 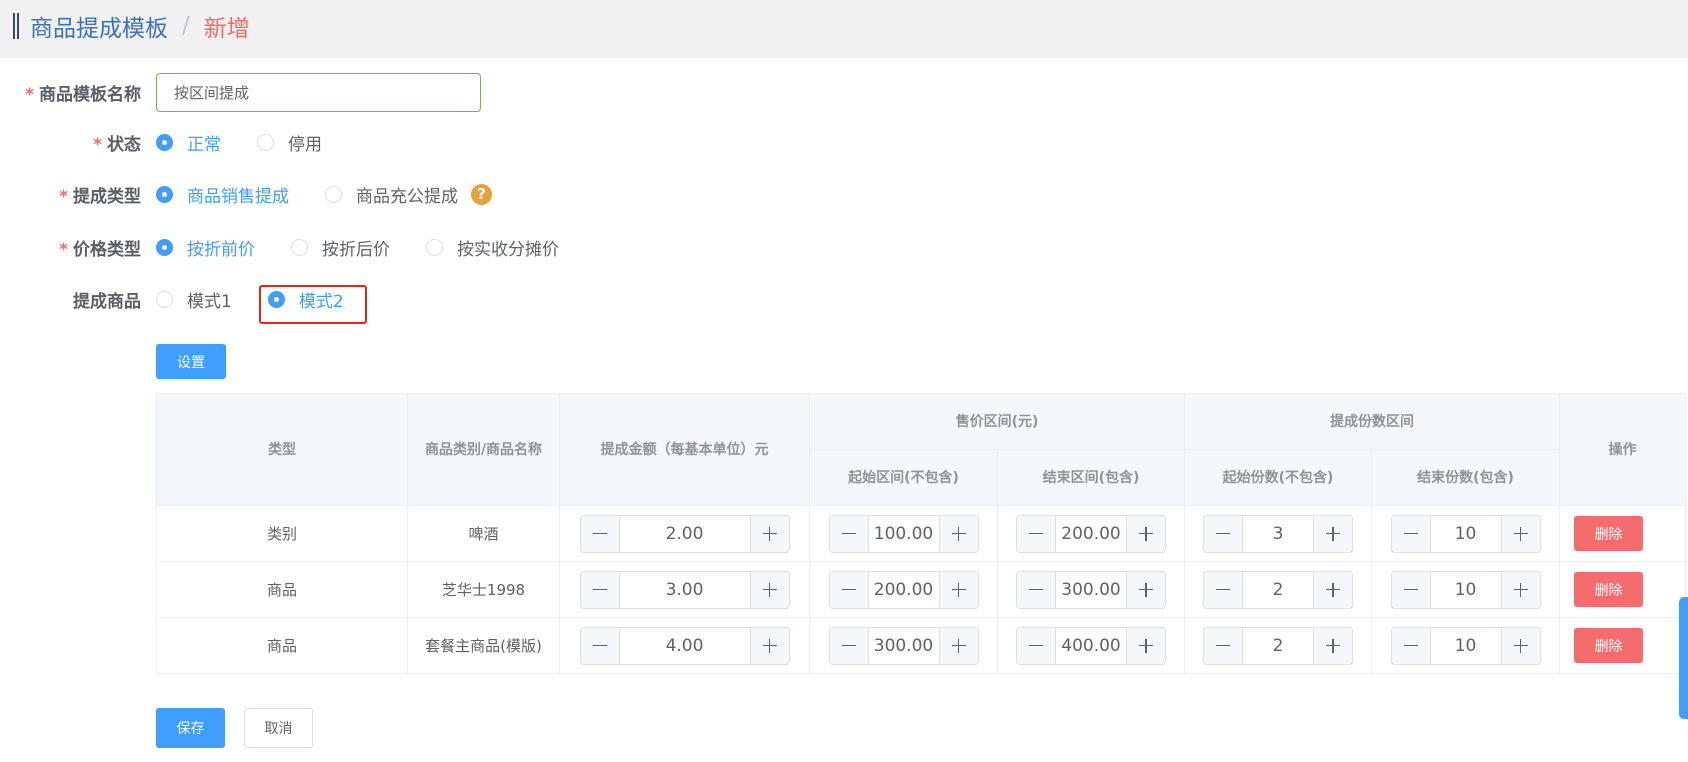 I want to click on amount-stepper, so click(x=684, y=645).